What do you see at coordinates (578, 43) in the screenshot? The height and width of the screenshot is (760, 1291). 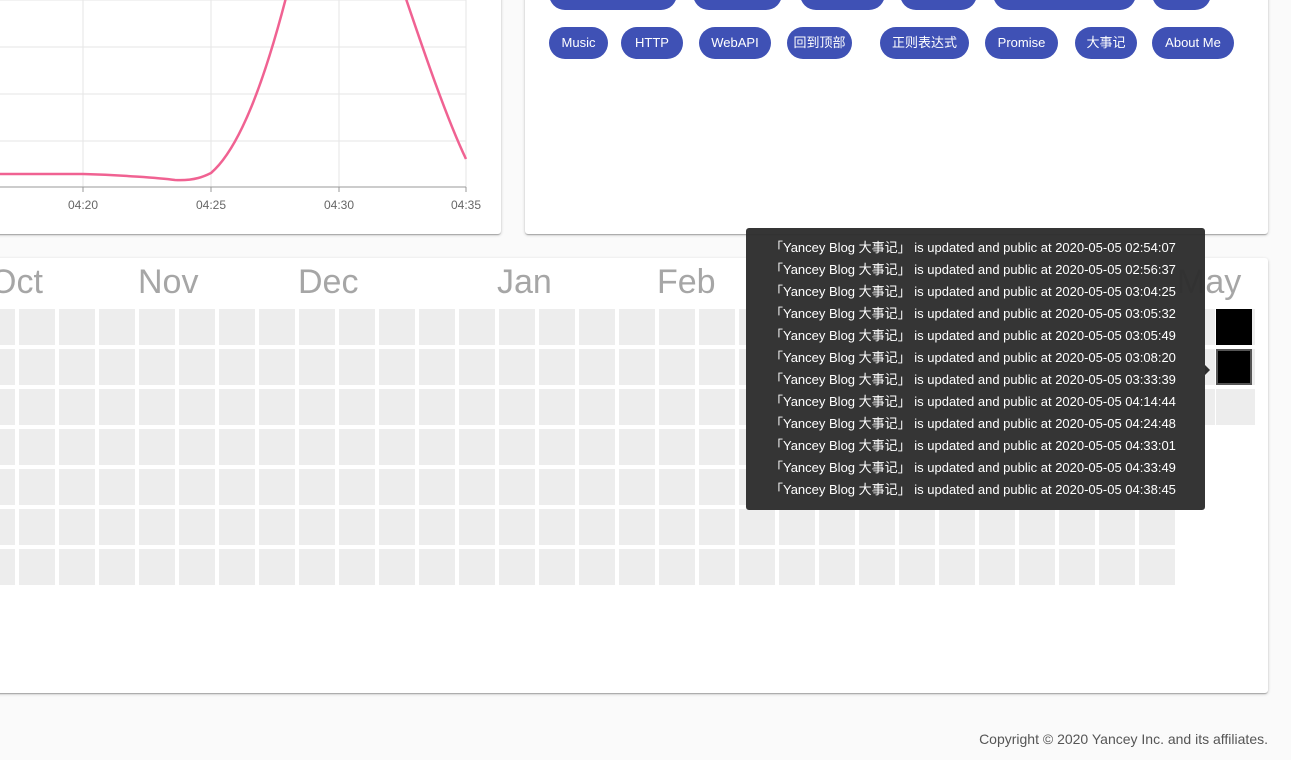 I see `tag-music: Music` at bounding box center [578, 43].